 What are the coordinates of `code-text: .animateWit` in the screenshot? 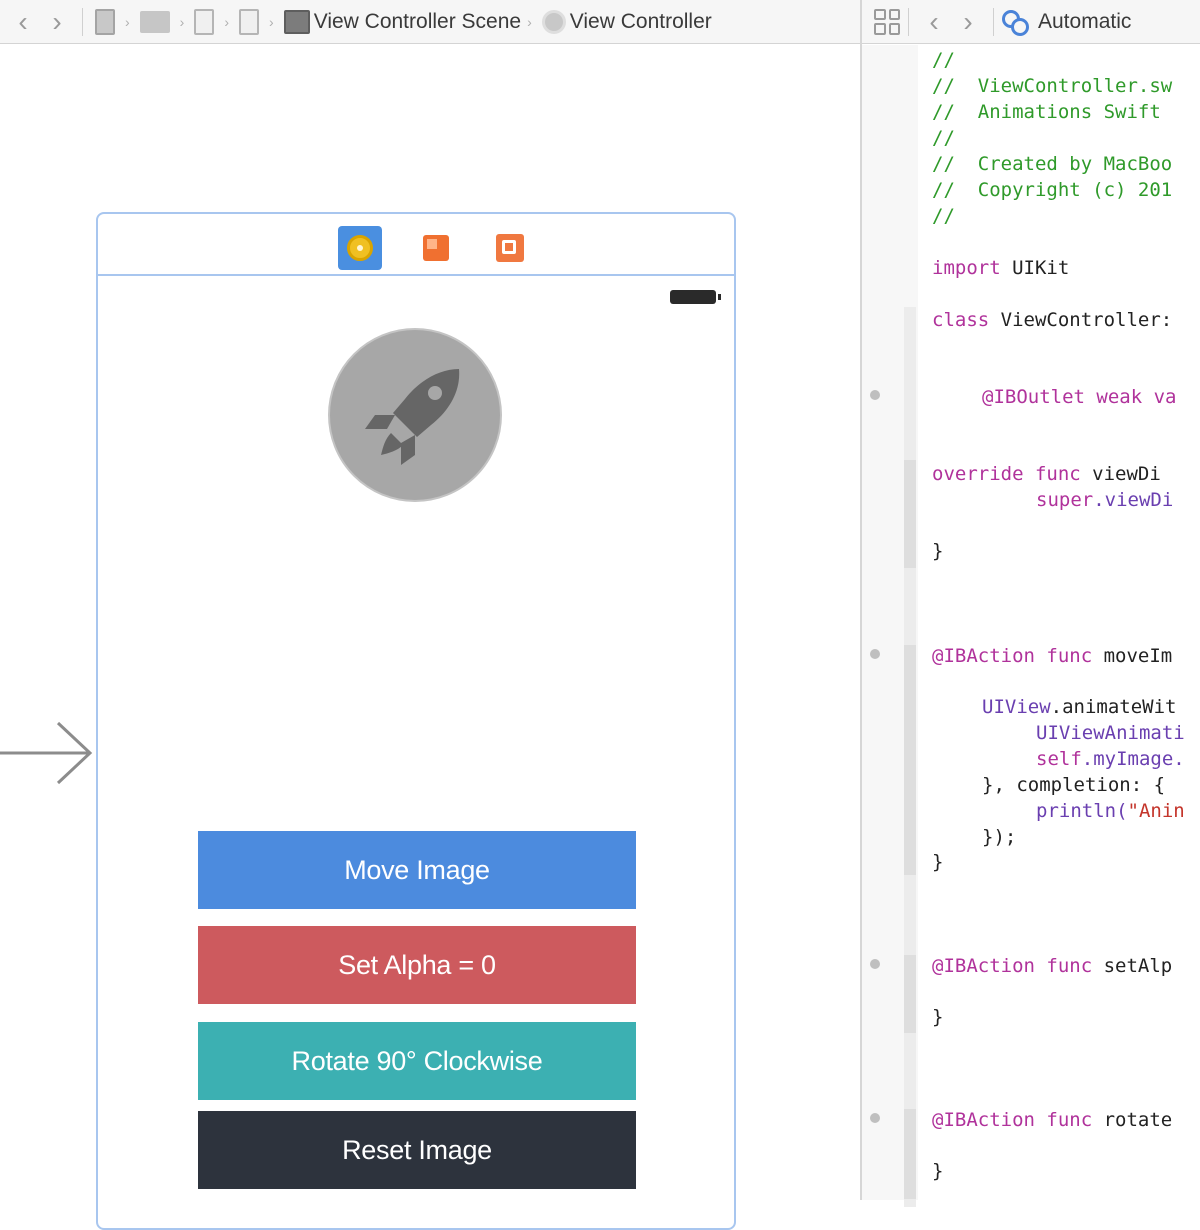 It's located at (1113, 707).